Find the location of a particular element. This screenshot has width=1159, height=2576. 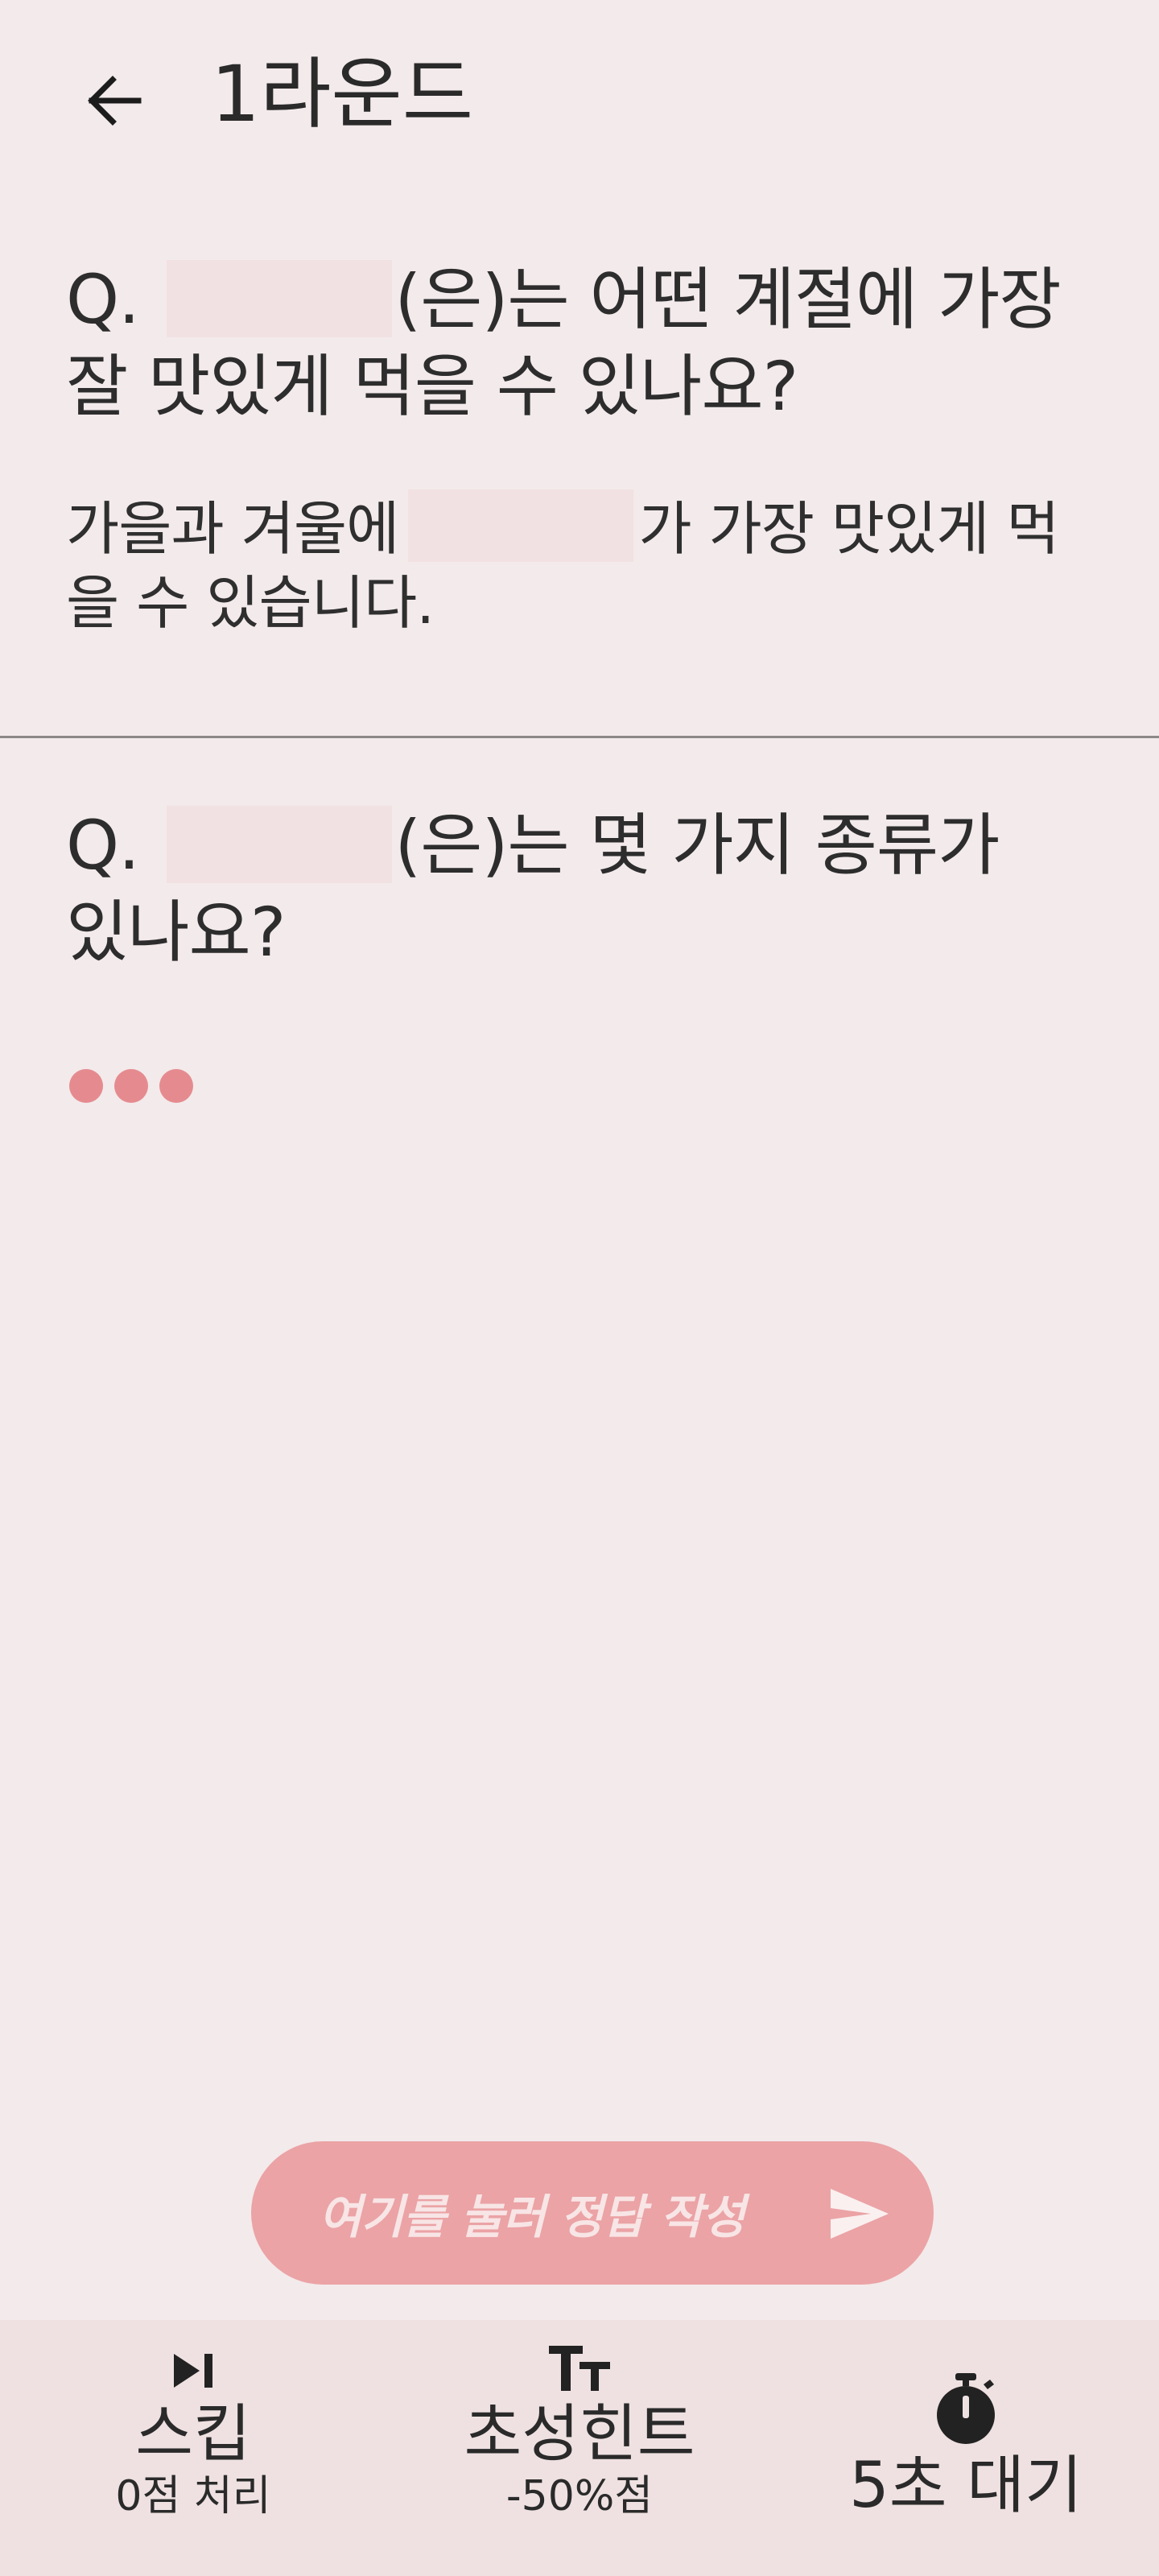

answer-prefix: 가을과 겨울에 is located at coordinates (232, 529).